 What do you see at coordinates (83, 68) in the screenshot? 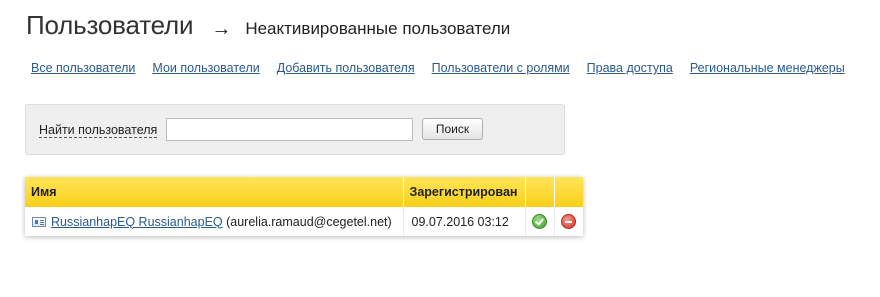
I see `nav-link-all-users: Все пользователи` at bounding box center [83, 68].